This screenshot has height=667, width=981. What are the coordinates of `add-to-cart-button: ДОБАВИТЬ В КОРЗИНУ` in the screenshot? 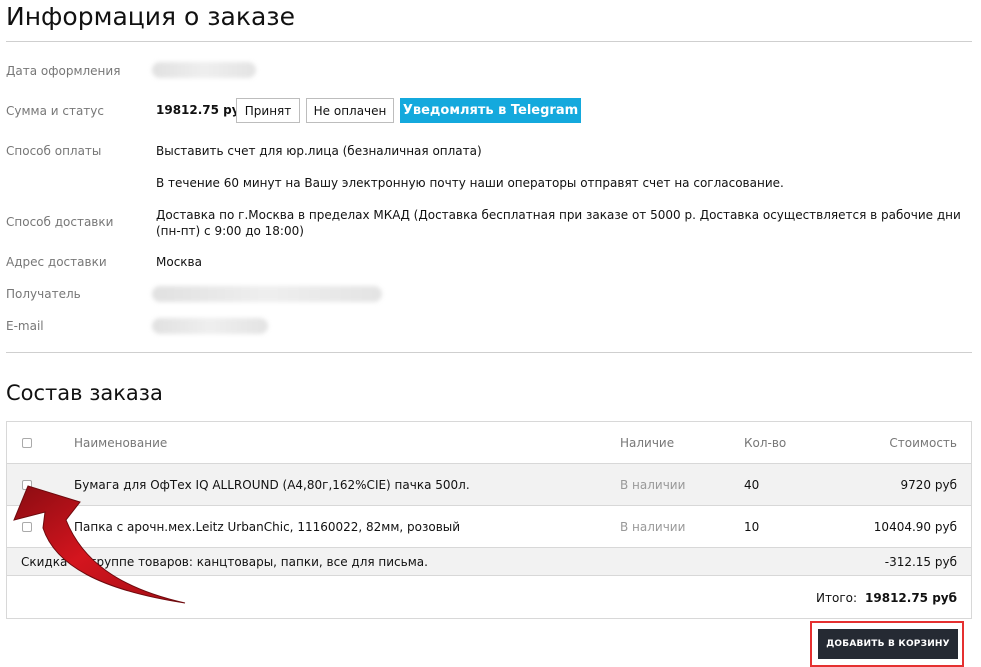 It's located at (888, 644).